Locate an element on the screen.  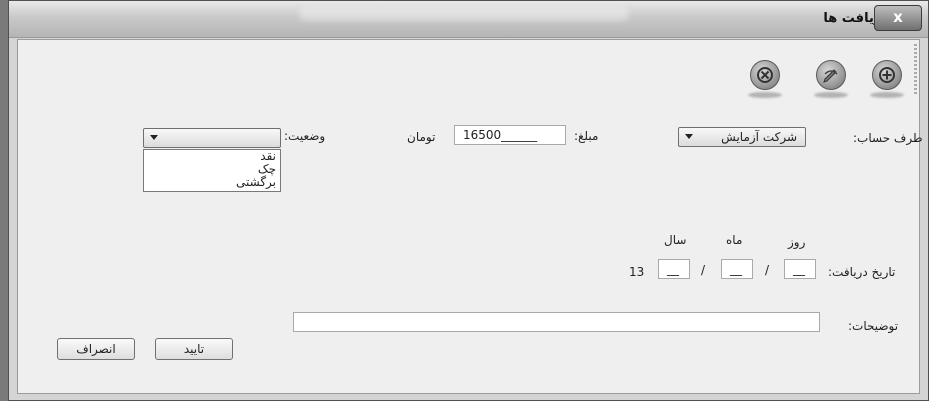
account-combo: شرکت آزمایش is located at coordinates (742, 137).